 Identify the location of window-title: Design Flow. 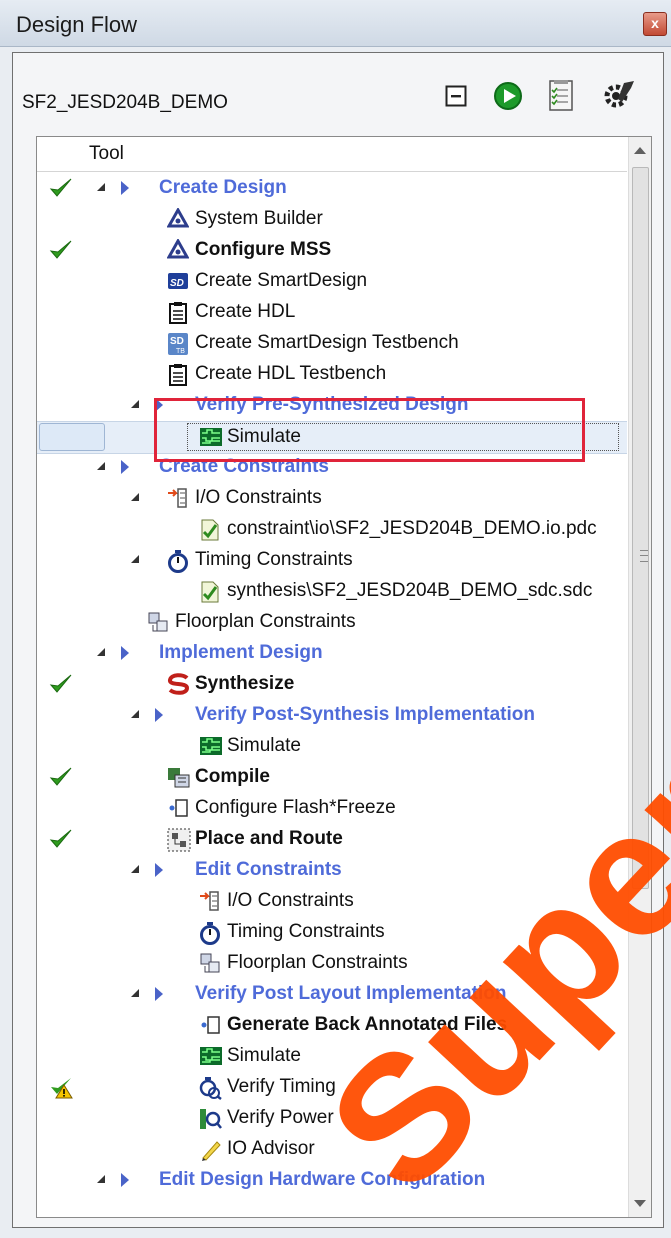
(77, 24).